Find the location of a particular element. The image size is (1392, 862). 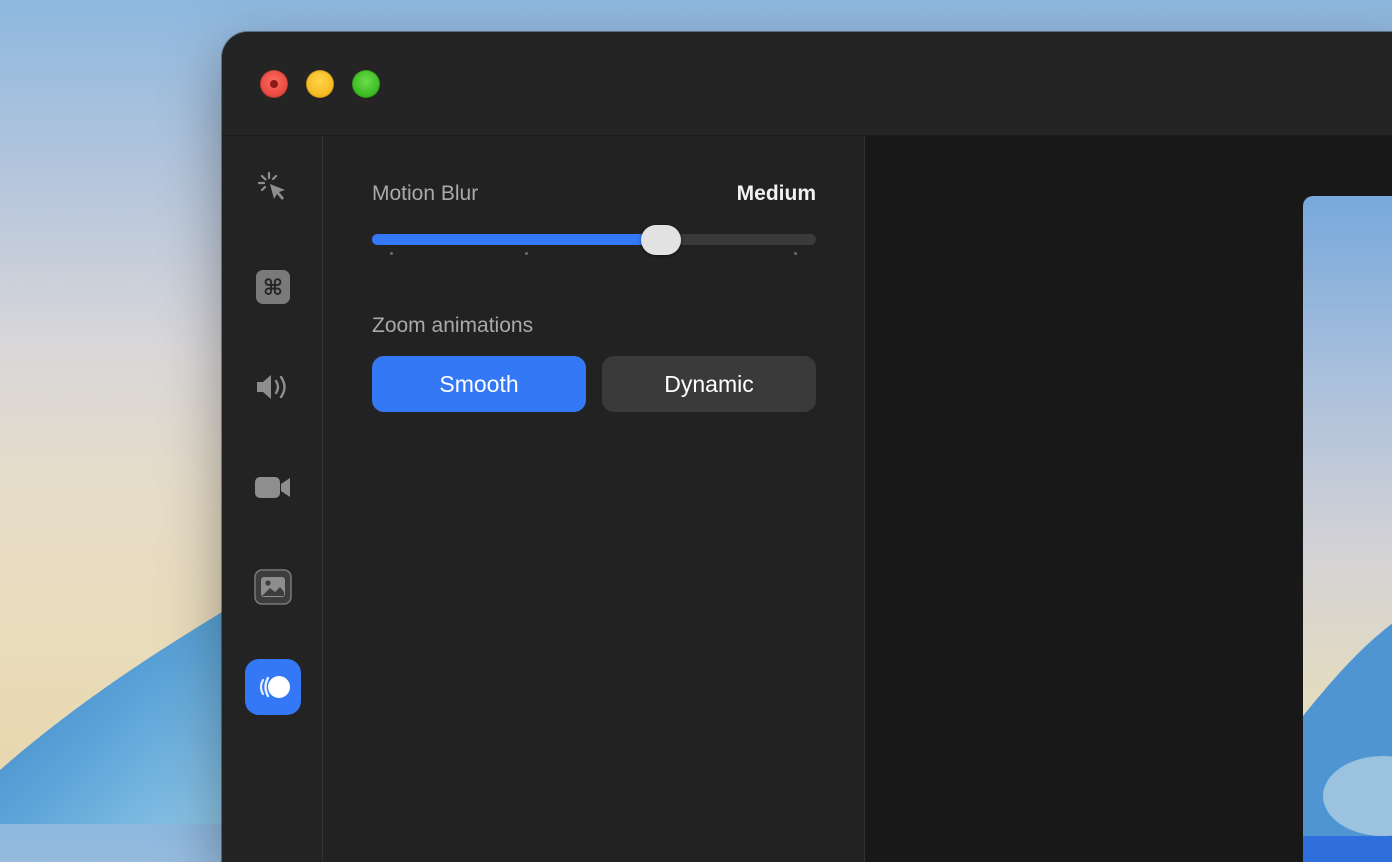

sidebar-item-shortcuts: ⌘ is located at coordinates (273, 287).